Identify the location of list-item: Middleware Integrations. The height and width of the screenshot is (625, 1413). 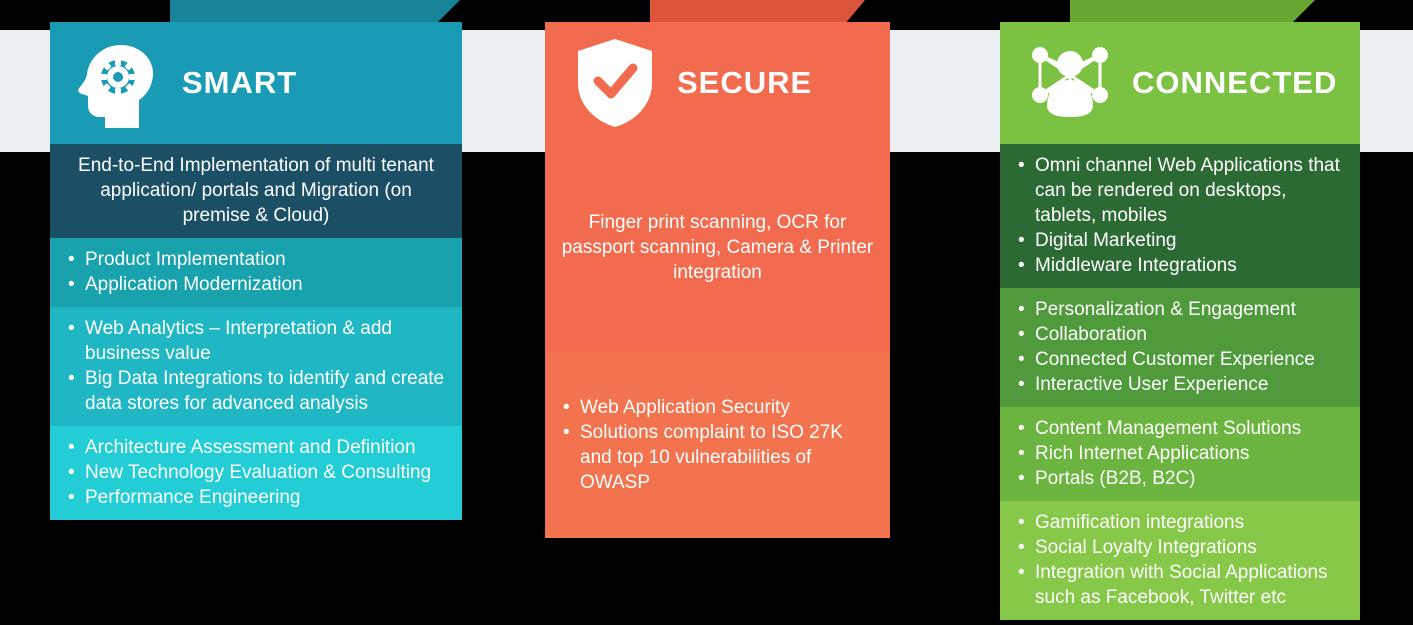
(1180, 265).